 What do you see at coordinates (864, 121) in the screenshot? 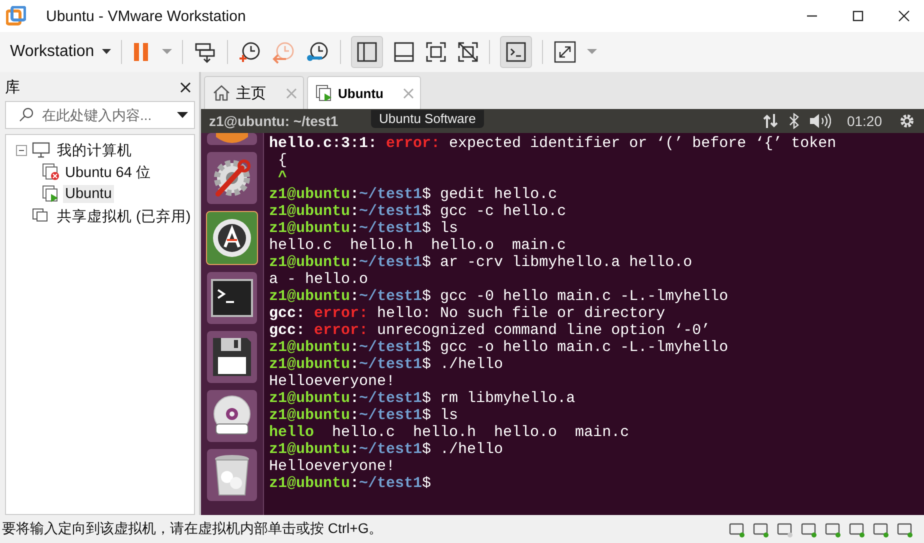
I see `clock: 01:20` at bounding box center [864, 121].